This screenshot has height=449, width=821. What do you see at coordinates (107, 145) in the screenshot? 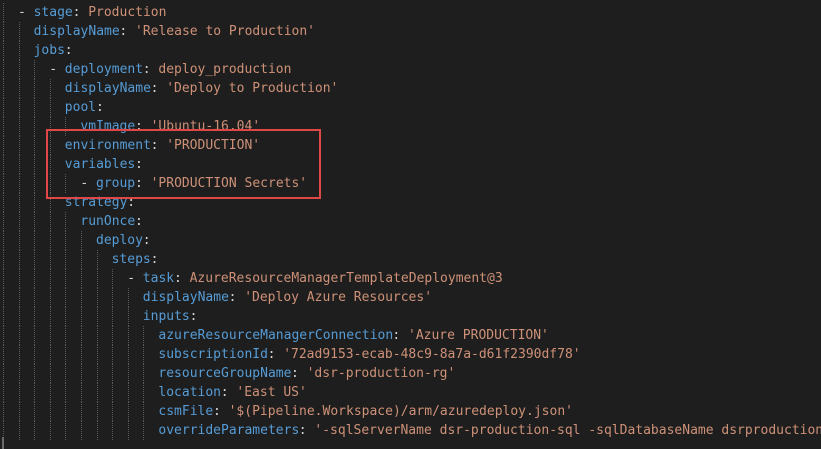
I see `yaml-key: environment` at bounding box center [107, 145].